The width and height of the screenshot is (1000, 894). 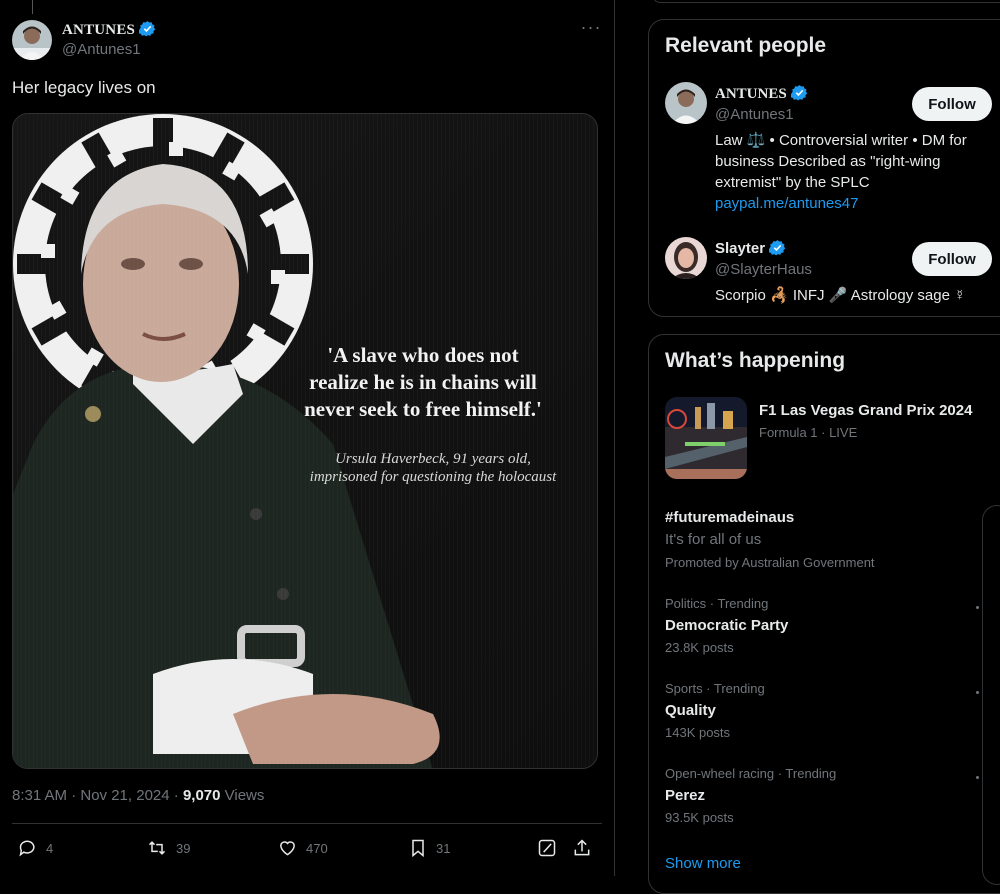 What do you see at coordinates (826, 1) in the screenshot?
I see `search-box-edge` at bounding box center [826, 1].